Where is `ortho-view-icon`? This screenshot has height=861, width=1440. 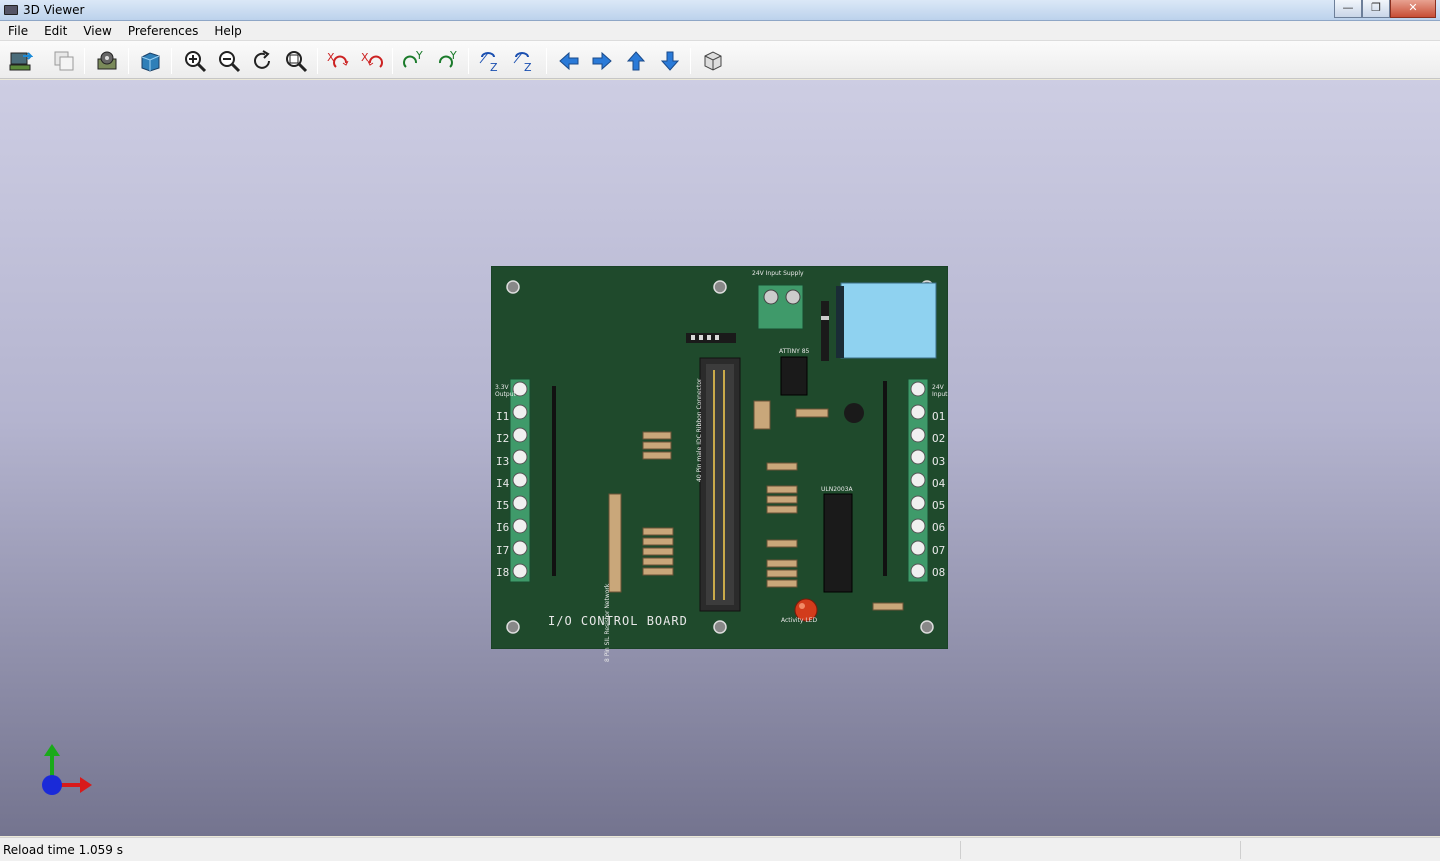 ortho-view-icon is located at coordinates (713, 61).